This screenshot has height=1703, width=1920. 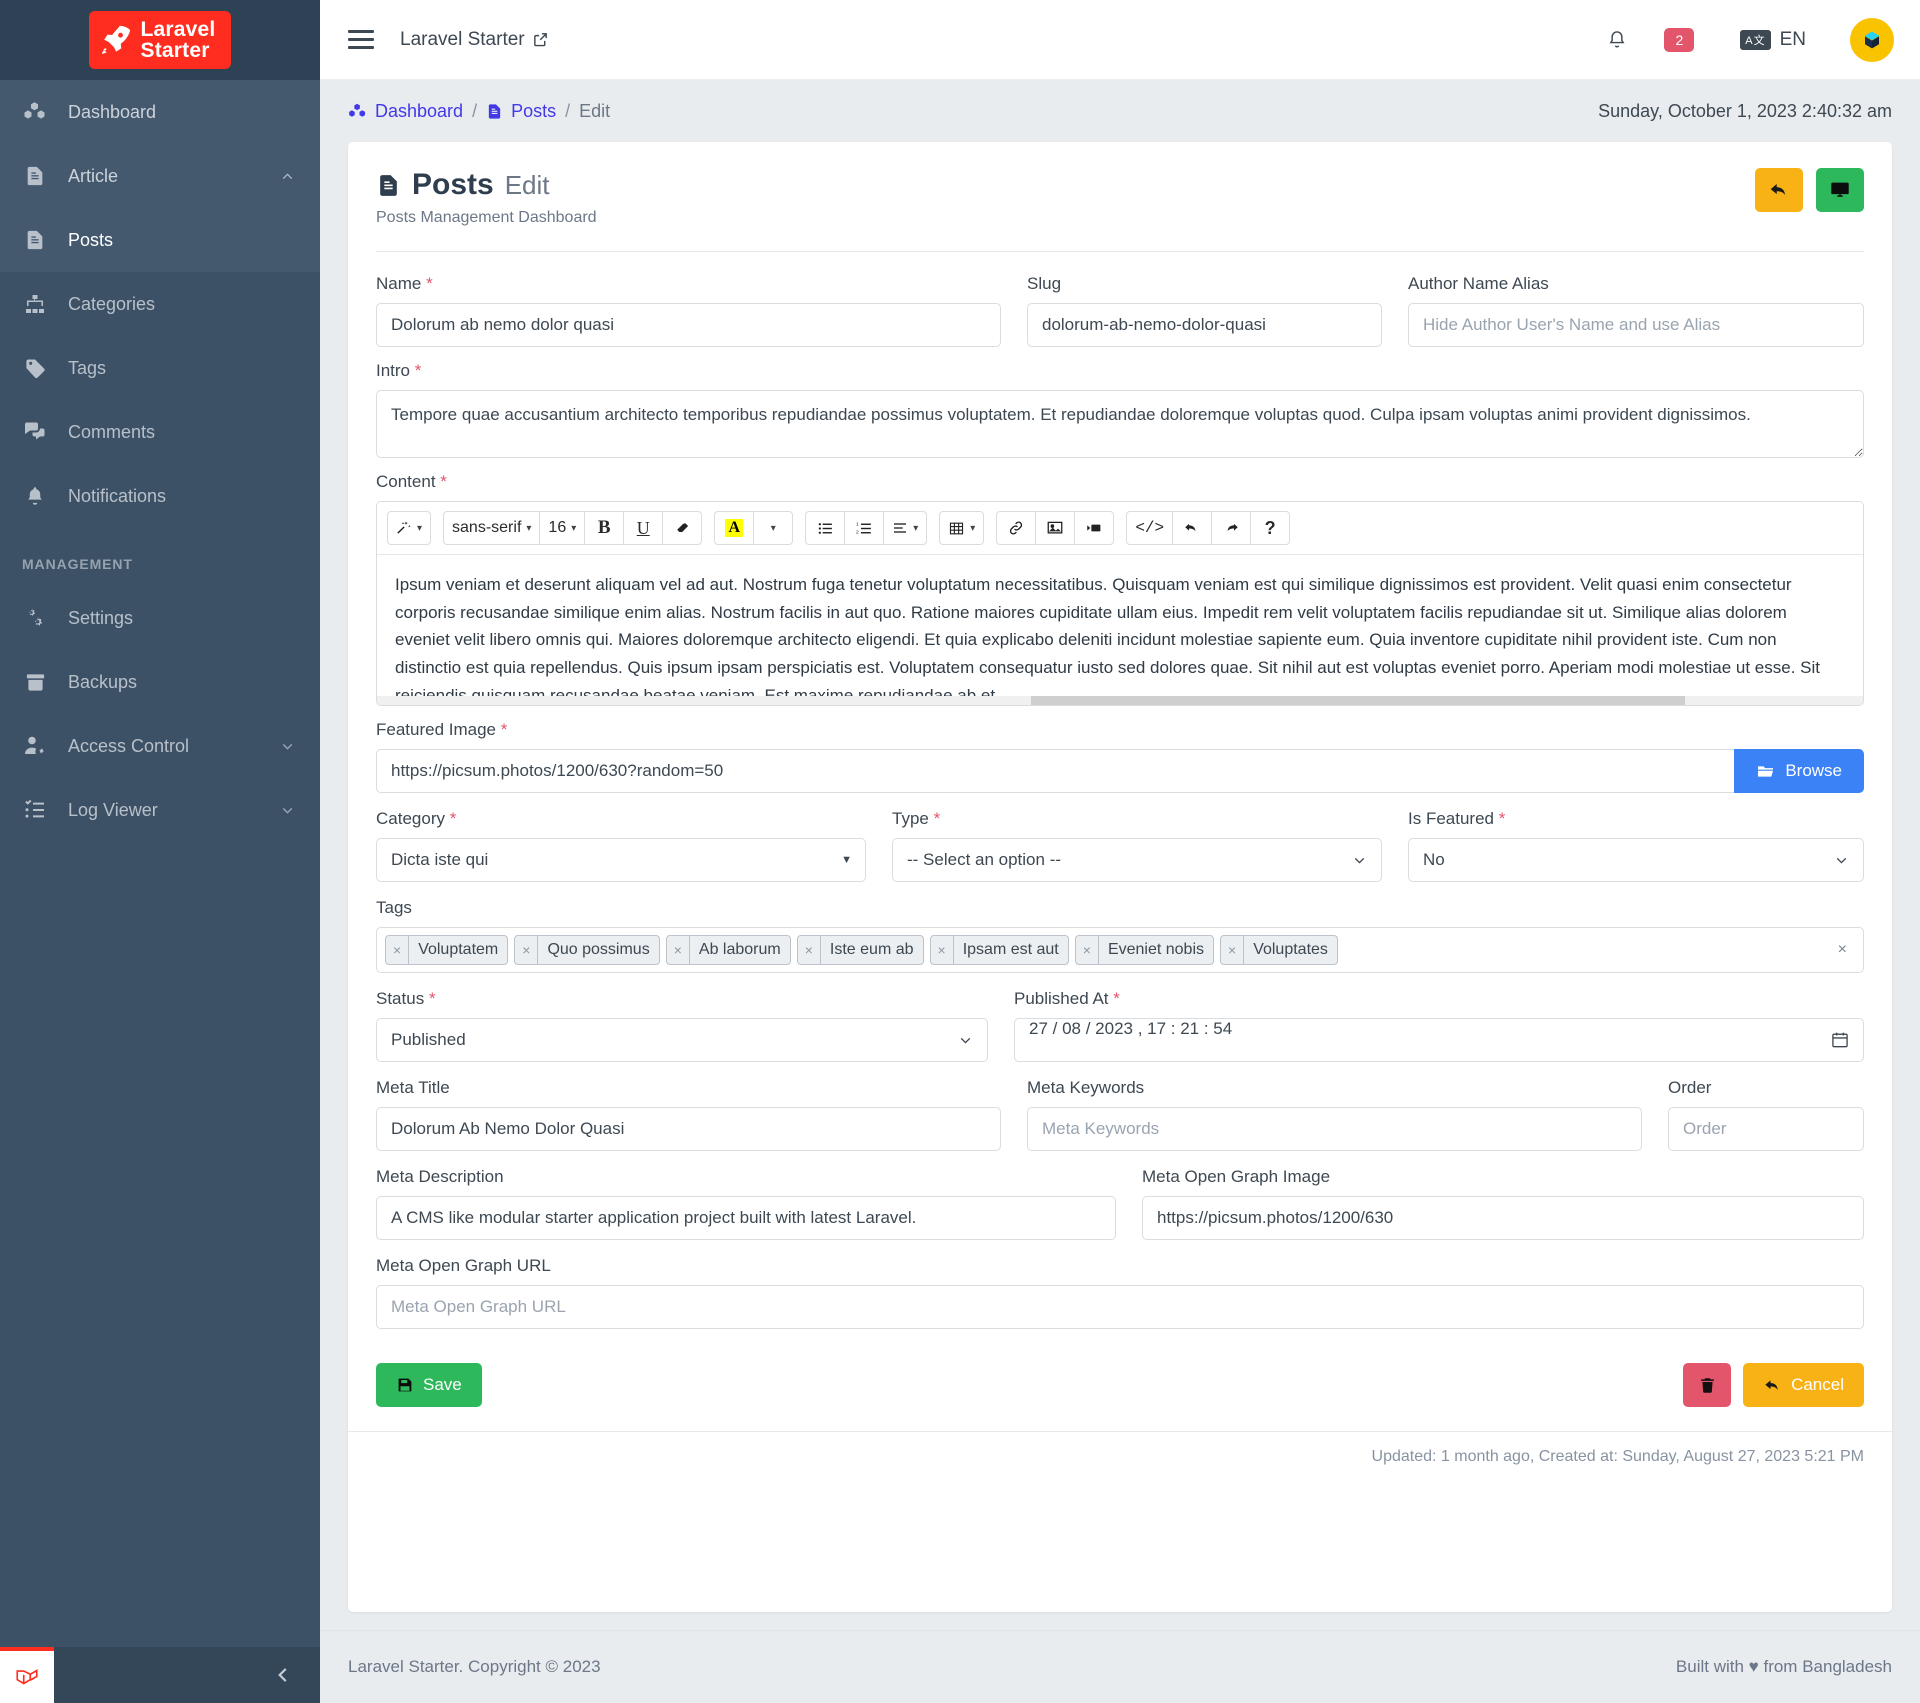 What do you see at coordinates (1636, 860) in the screenshot?
I see `is-featured-select: No` at bounding box center [1636, 860].